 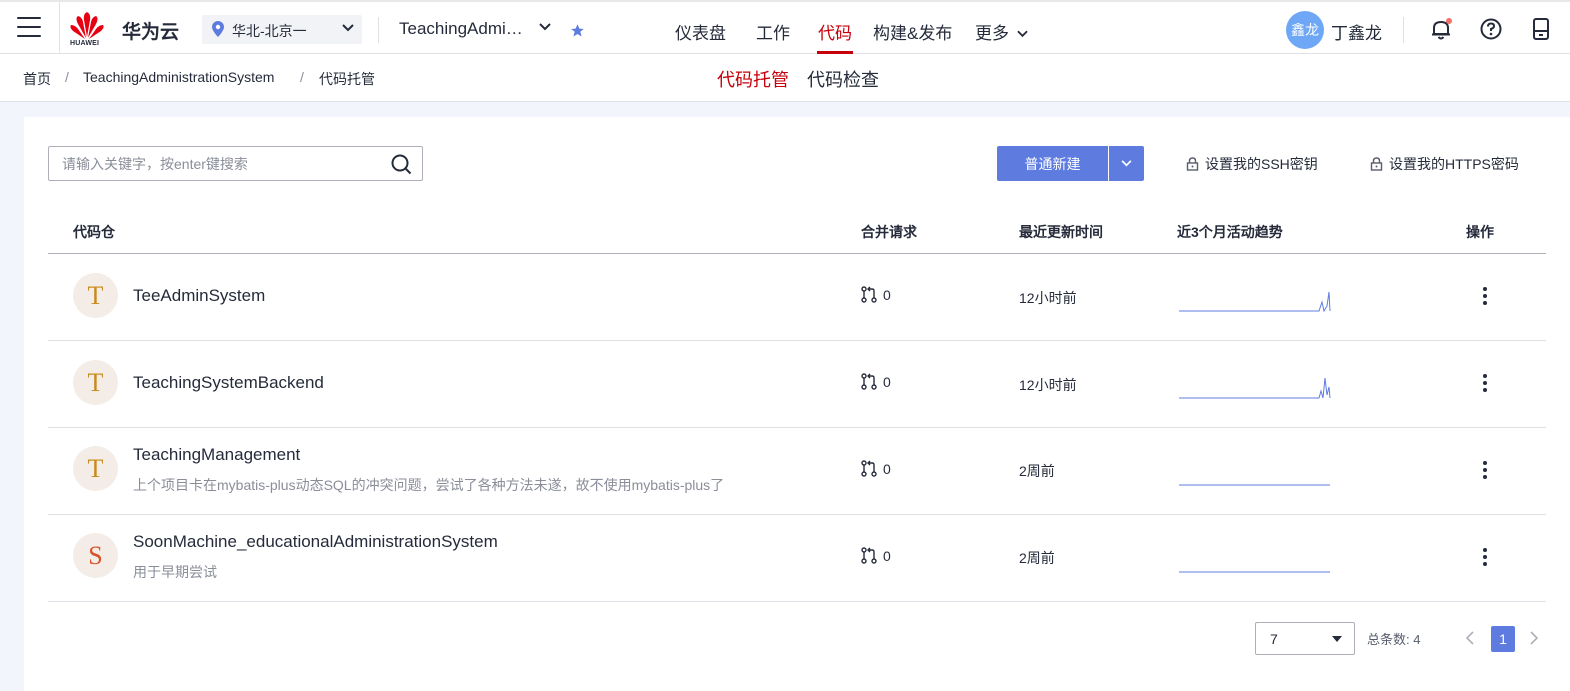 What do you see at coordinates (94, 232) in the screenshot?
I see `column-header-repo: 代码仓` at bounding box center [94, 232].